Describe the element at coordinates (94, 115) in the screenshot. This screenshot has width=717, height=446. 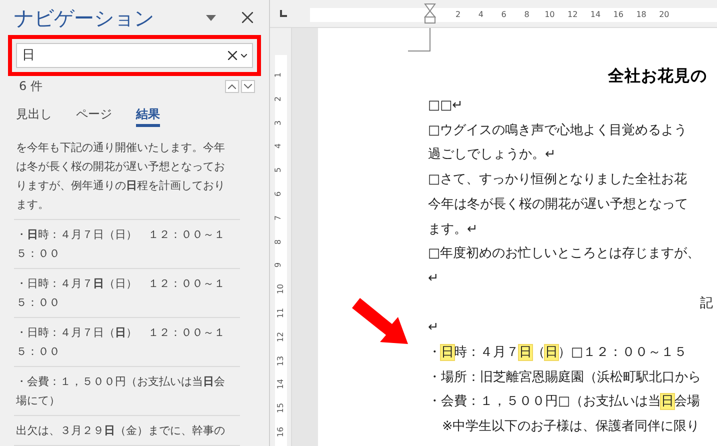
I see `pane-tab: ページ` at that location.